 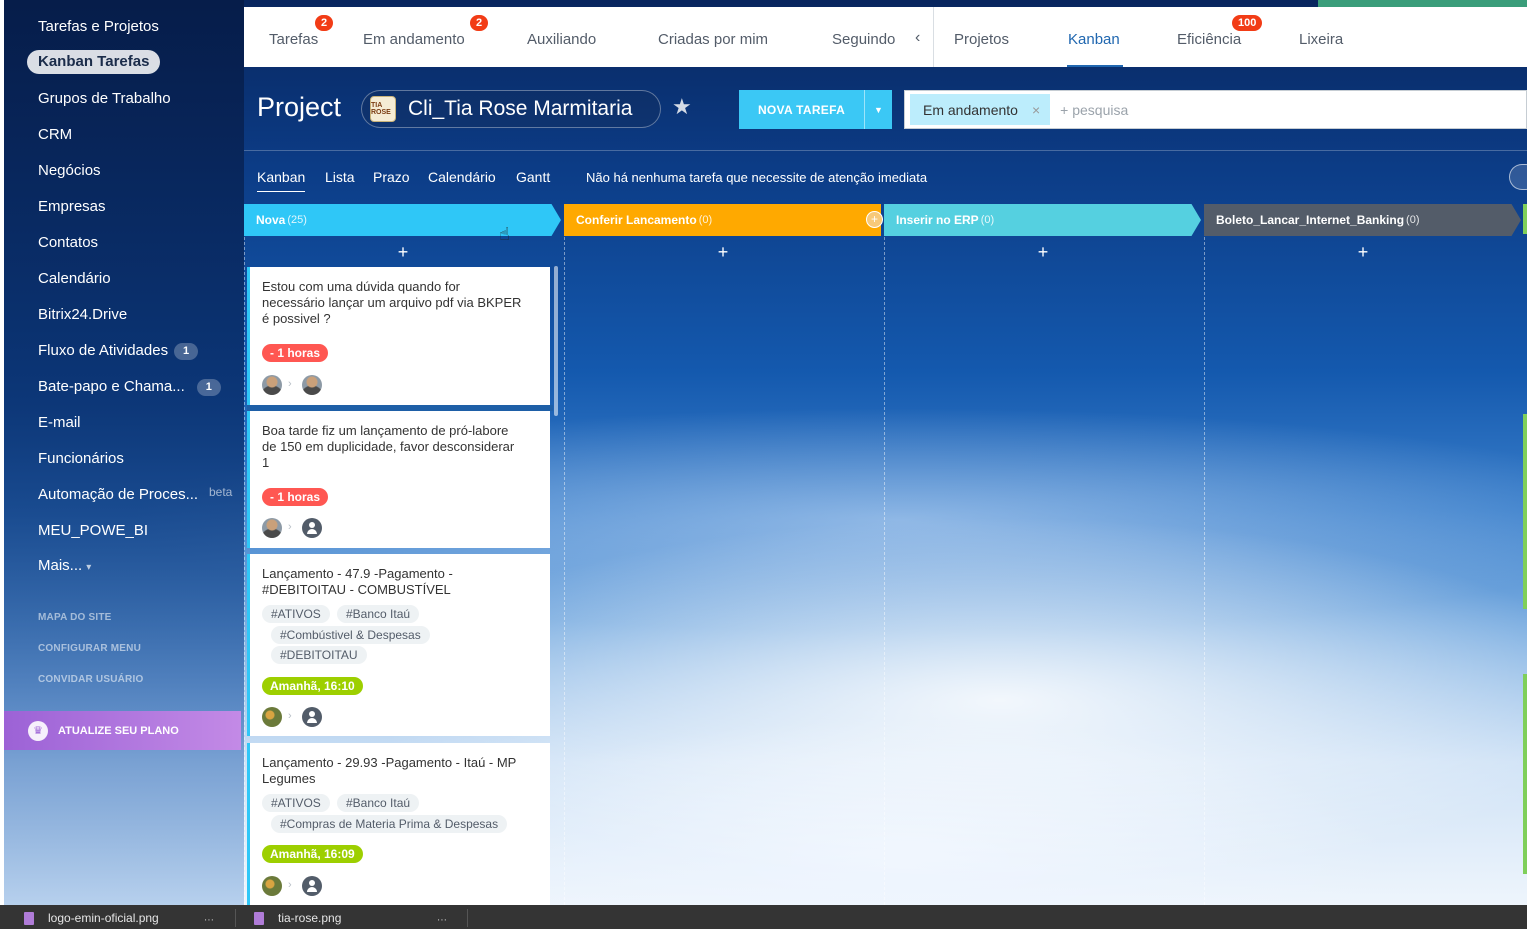 What do you see at coordinates (970, 109) in the screenshot?
I see `filter-chip-label: Em andamento` at bounding box center [970, 109].